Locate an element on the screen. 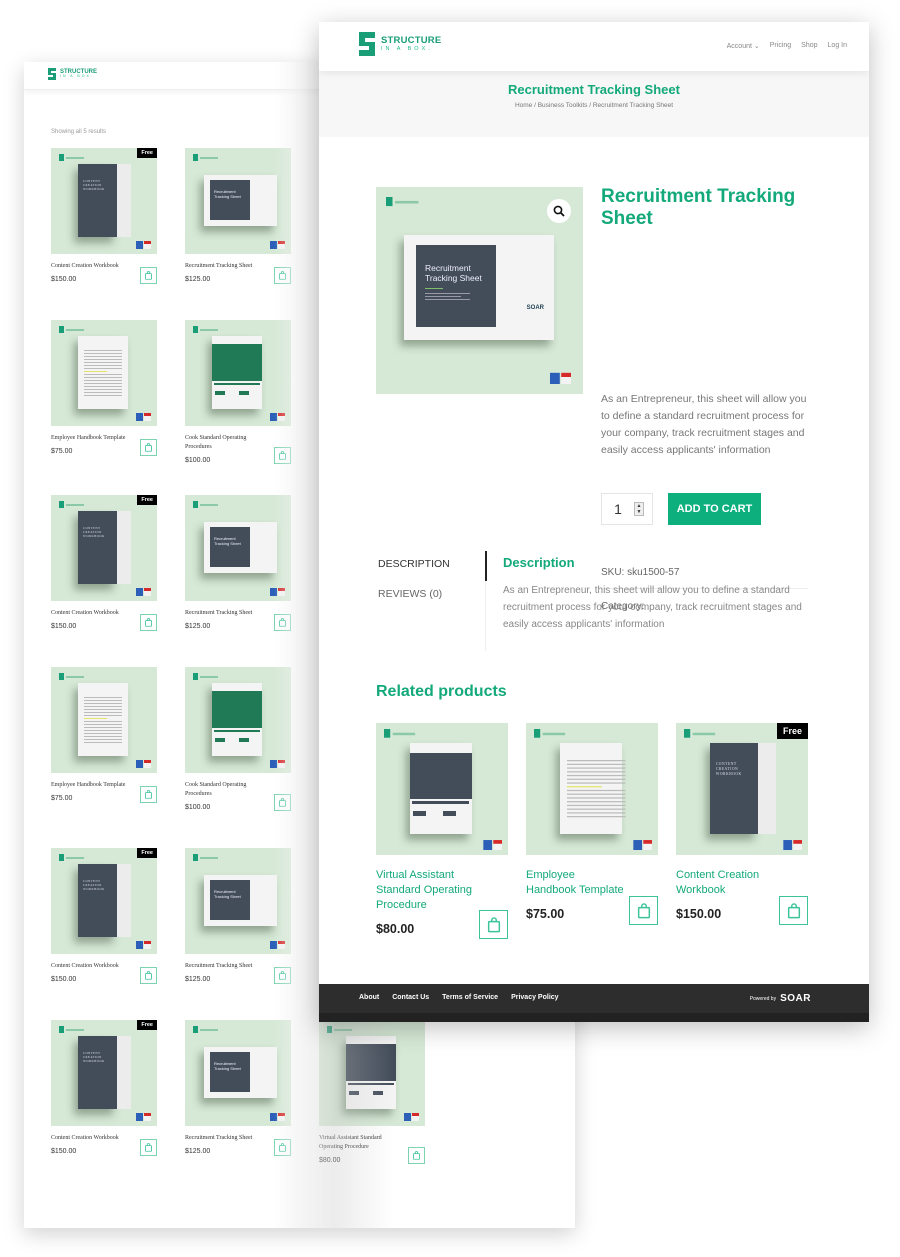 The image size is (900, 1257). tab-reviews: REVIEWS (0) is located at coordinates (431, 594).